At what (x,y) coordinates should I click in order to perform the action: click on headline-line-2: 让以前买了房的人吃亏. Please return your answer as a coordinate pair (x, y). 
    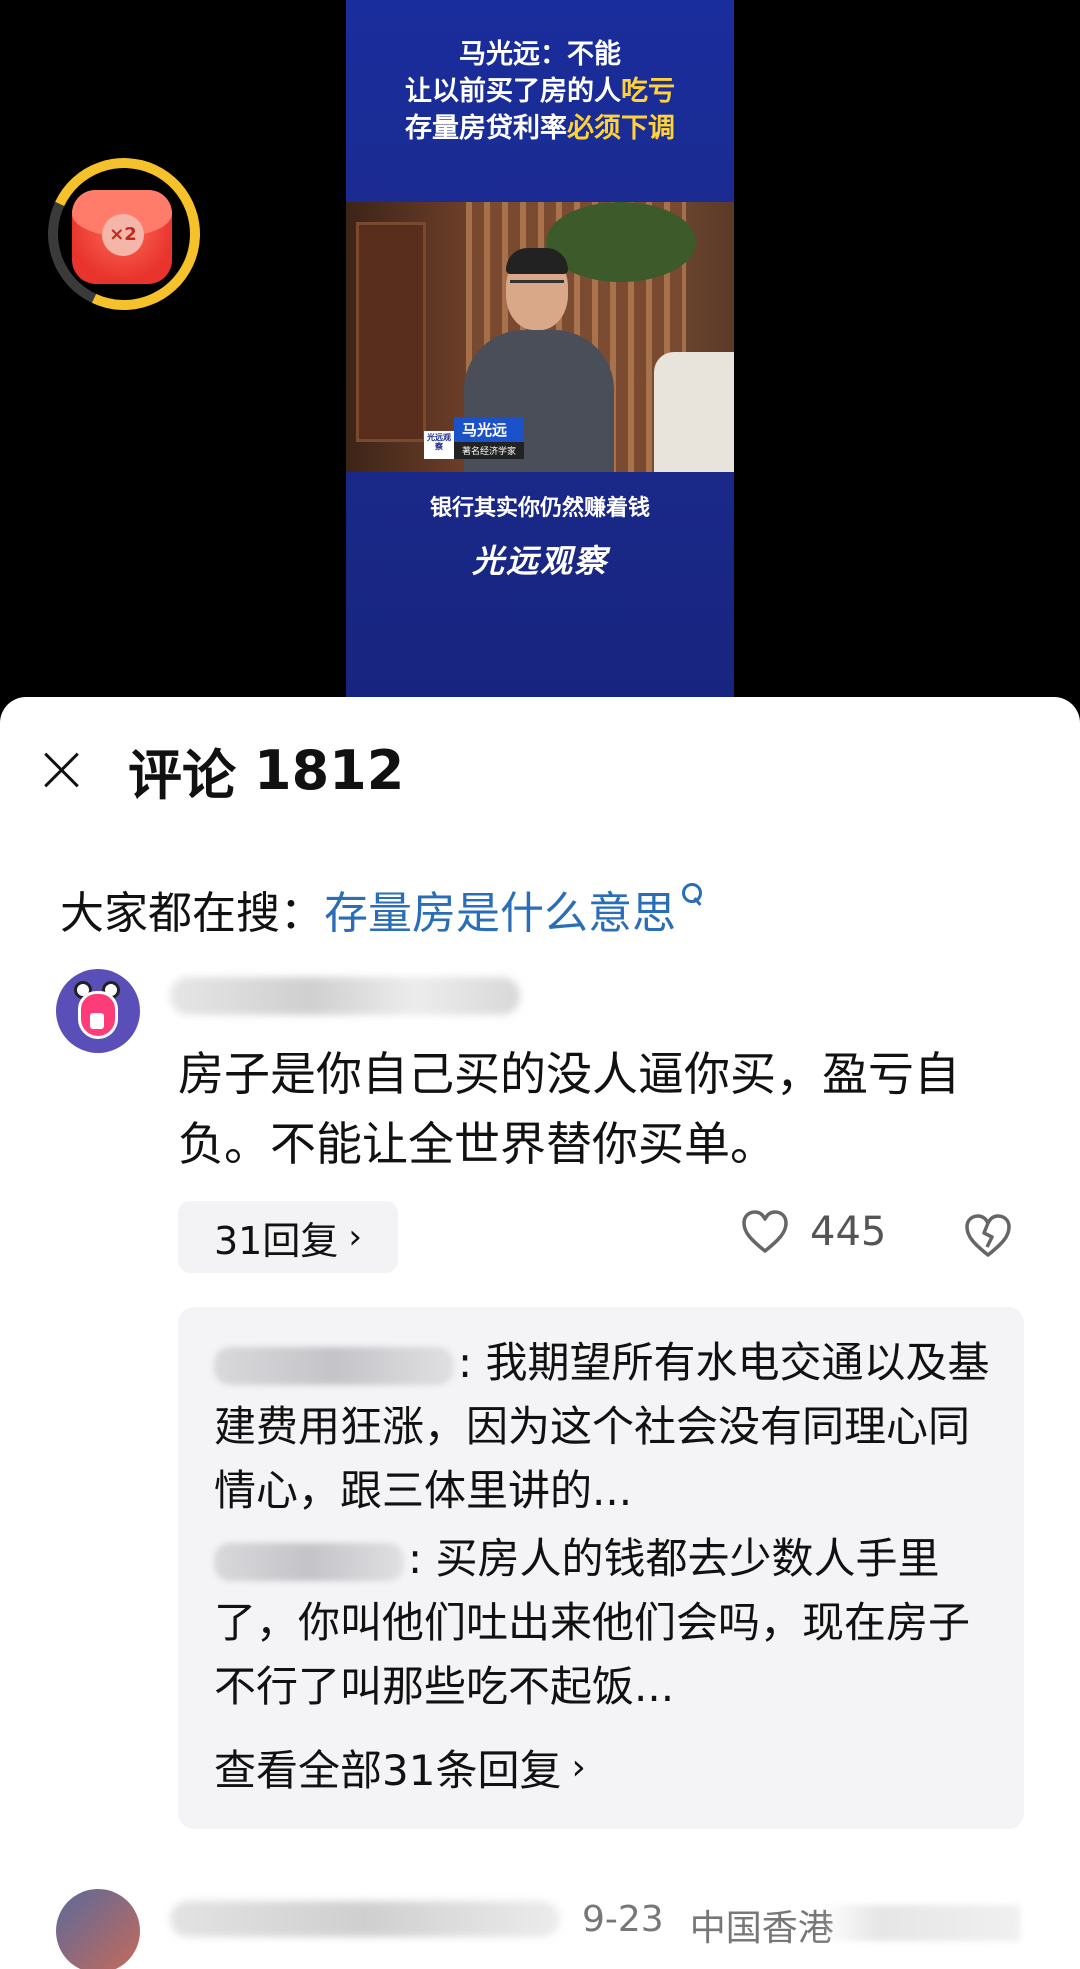
    Looking at the image, I should click on (540, 91).